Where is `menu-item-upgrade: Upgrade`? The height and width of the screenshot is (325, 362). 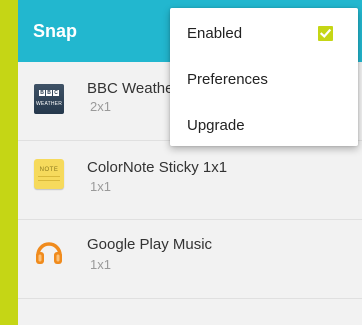
menu-item-upgrade: Upgrade is located at coordinates (264, 125).